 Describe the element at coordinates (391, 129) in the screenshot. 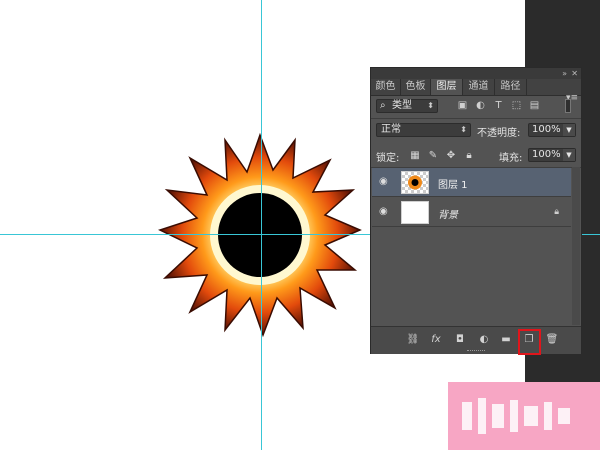

I see `blend-mode-value: 正常` at that location.